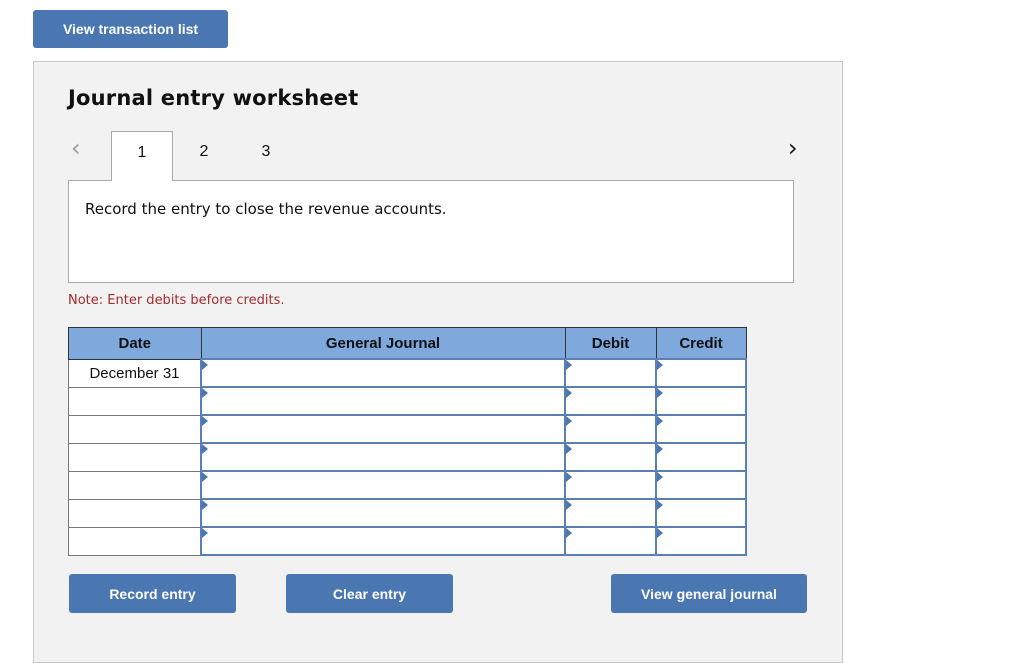  Describe the element at coordinates (610, 343) in the screenshot. I see `header-debit: Debit` at that location.